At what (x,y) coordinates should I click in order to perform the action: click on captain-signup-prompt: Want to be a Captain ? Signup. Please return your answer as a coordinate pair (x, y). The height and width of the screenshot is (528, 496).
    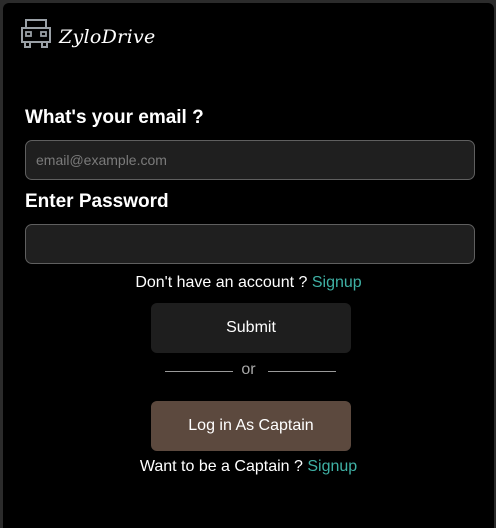
    Looking at the image, I should click on (248, 467).